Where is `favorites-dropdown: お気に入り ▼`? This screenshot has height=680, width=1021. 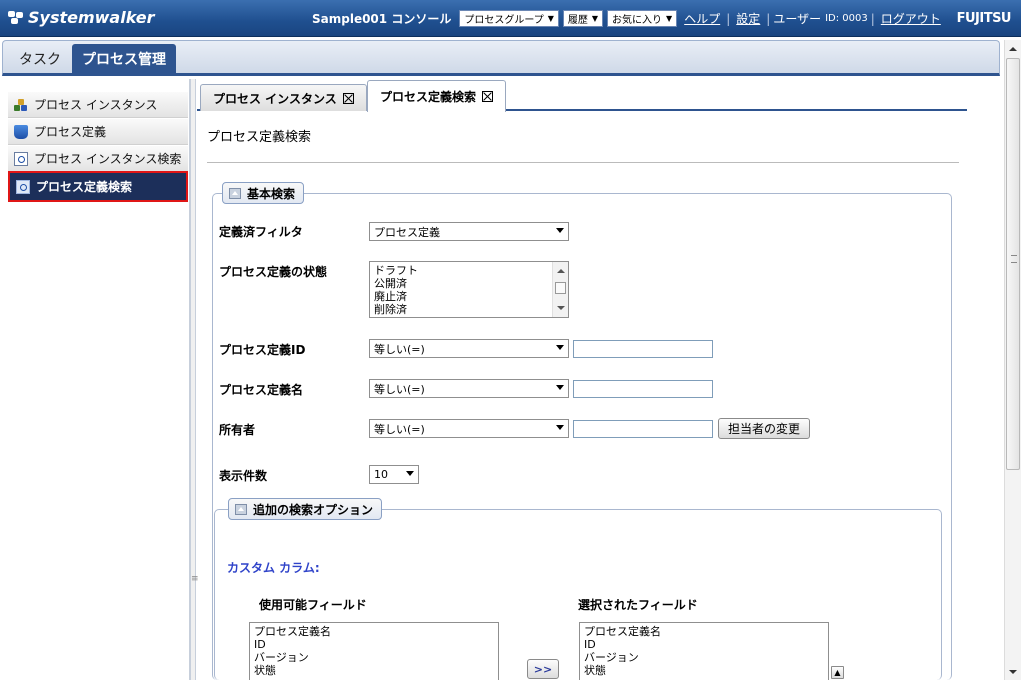
favorites-dropdown: お気に入り ▼ is located at coordinates (642, 18).